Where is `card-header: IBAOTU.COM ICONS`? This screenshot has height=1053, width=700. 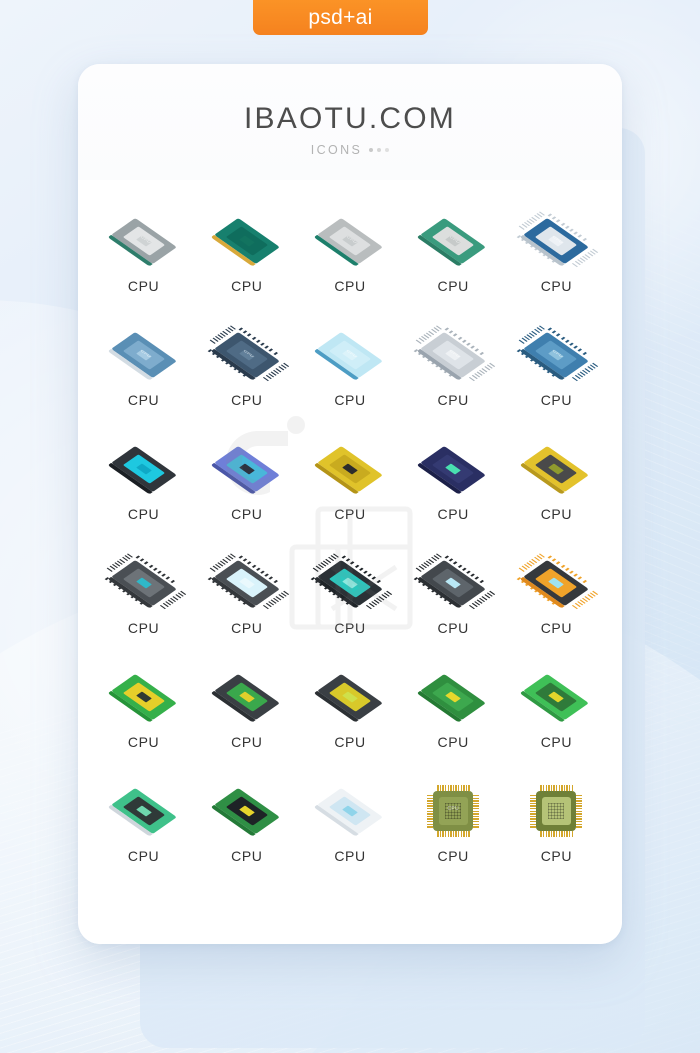 card-header: IBAOTU.COM ICONS is located at coordinates (350, 122).